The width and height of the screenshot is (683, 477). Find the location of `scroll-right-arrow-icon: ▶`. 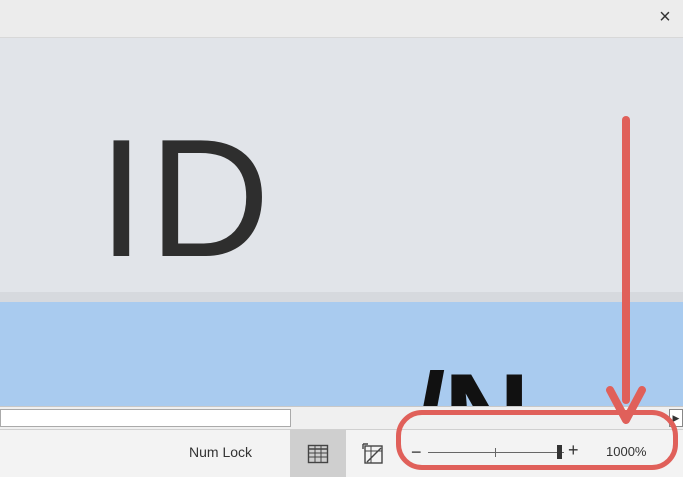

scroll-right-arrow-icon: ▶ is located at coordinates (676, 418).